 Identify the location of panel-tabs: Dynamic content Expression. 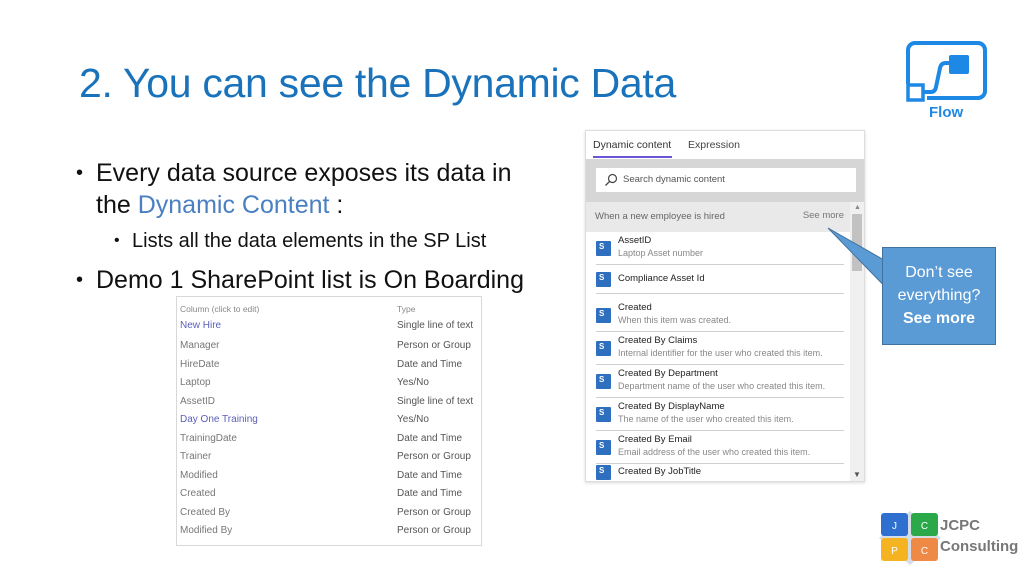
(725, 145).